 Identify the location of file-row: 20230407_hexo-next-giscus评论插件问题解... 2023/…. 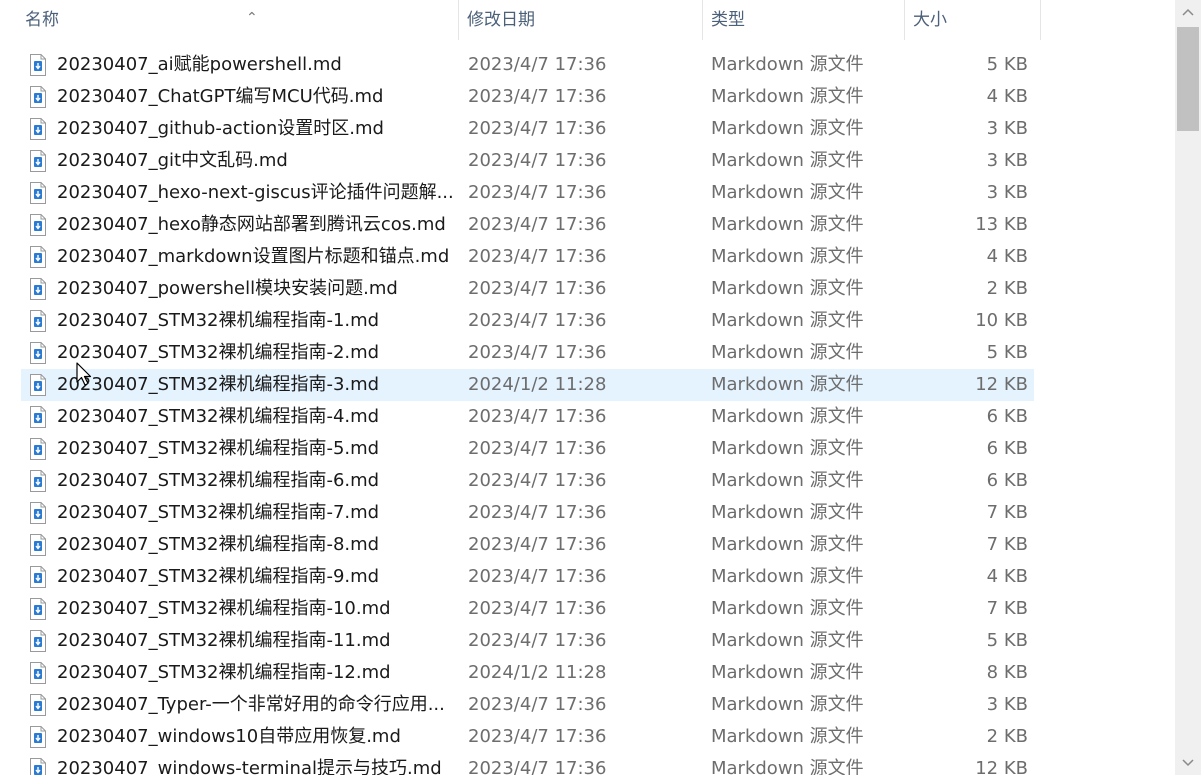
(587, 193).